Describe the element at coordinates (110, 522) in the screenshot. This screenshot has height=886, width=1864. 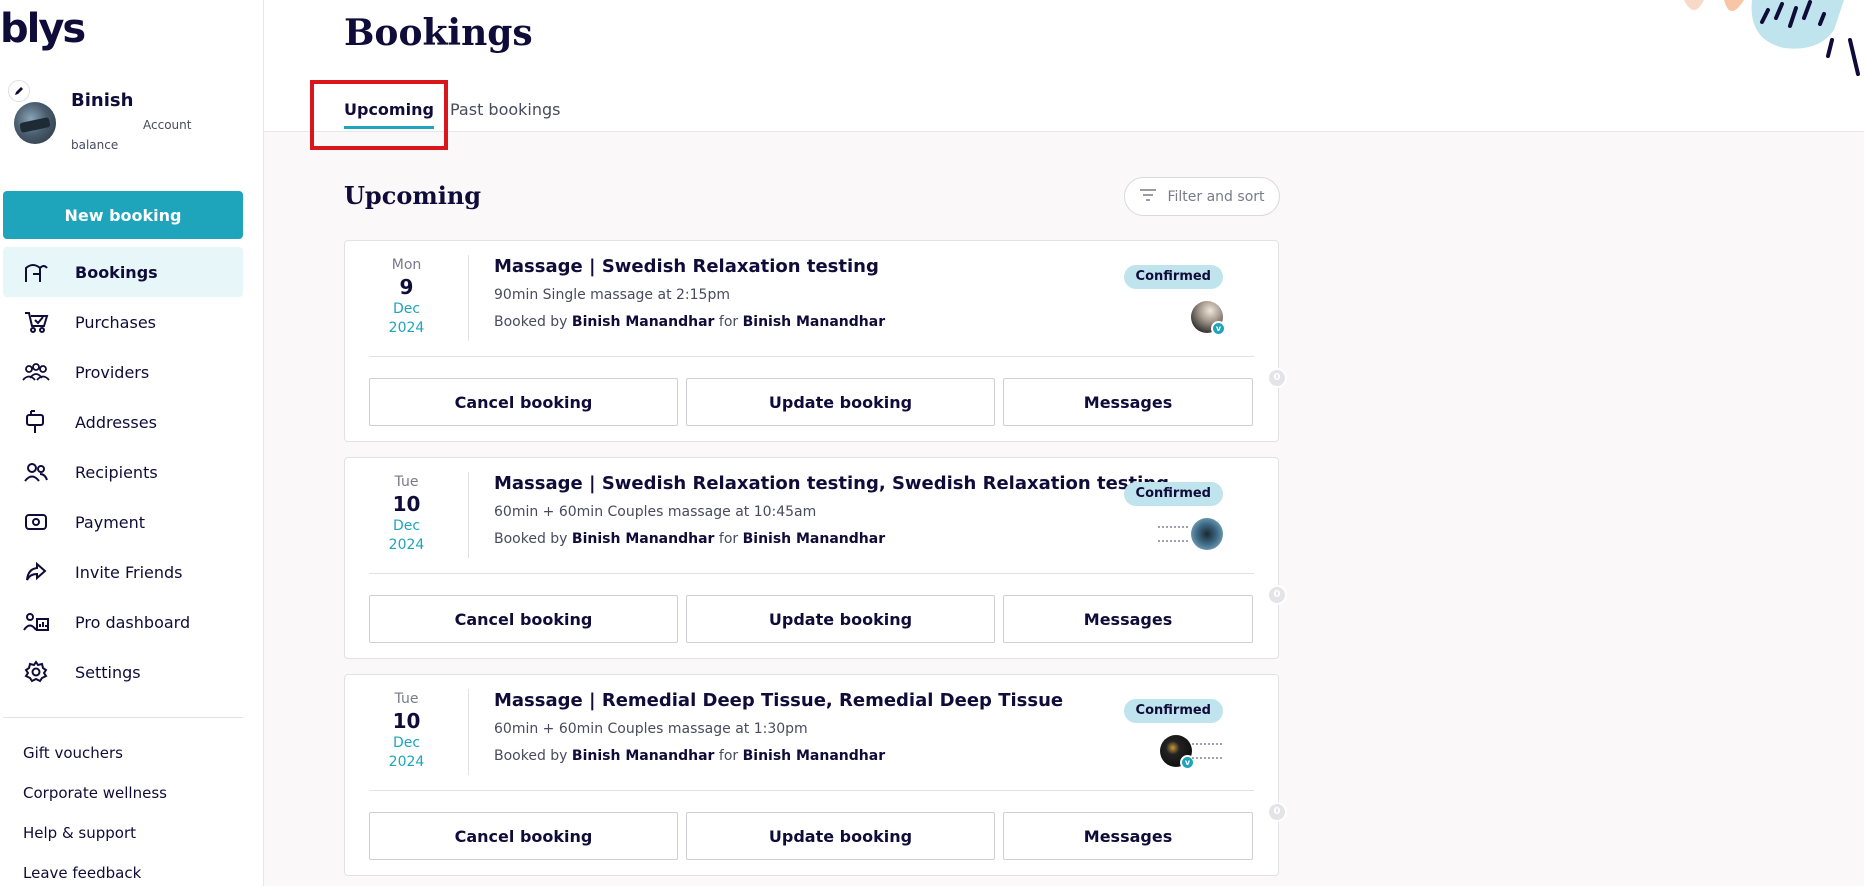
I see `sidebar-item-label: Payment` at that location.